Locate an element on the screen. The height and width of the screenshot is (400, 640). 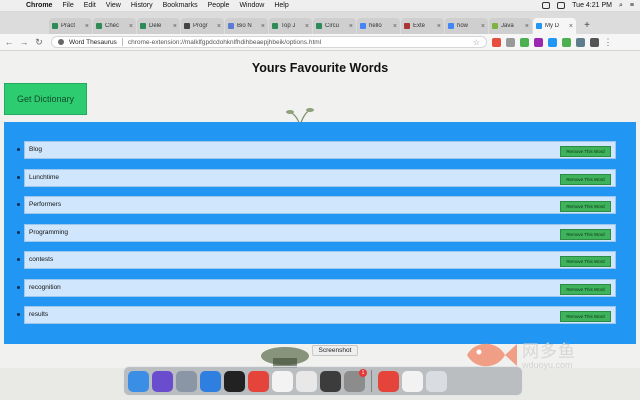
menu-app-name: Chrome is located at coordinates (39, 5).